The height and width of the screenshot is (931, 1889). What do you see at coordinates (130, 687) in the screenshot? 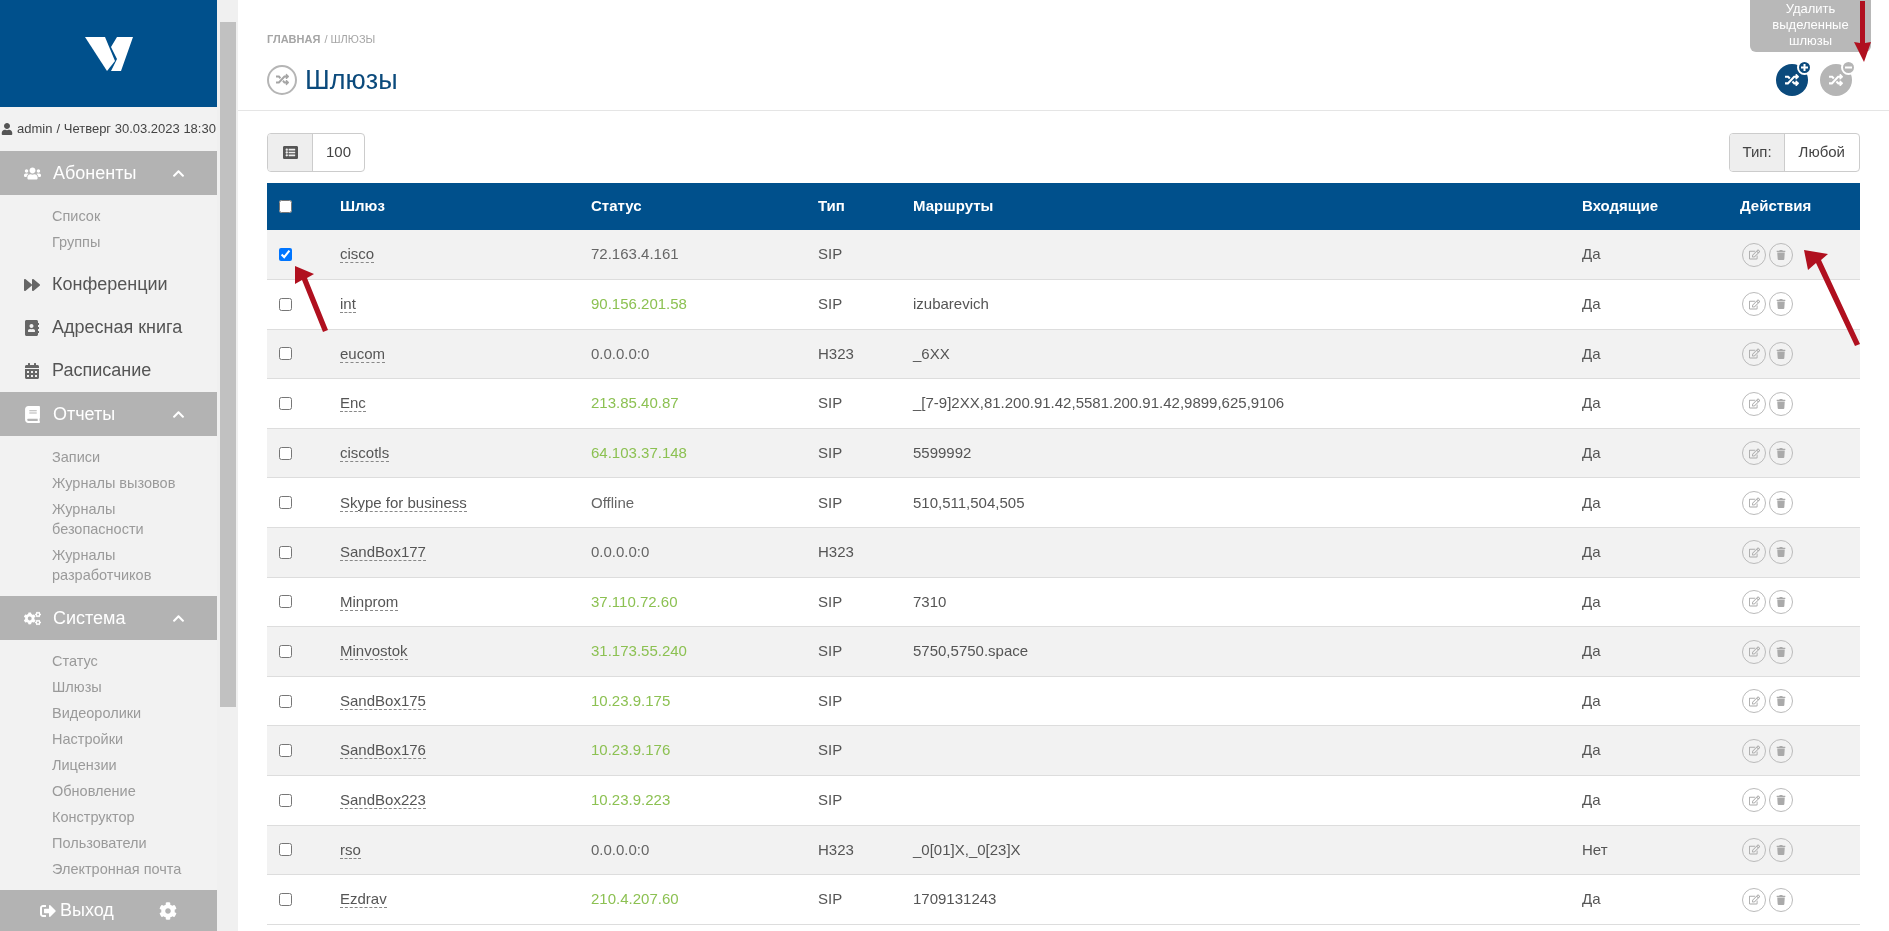
I see `menu-item: Шлюзы` at bounding box center [130, 687].